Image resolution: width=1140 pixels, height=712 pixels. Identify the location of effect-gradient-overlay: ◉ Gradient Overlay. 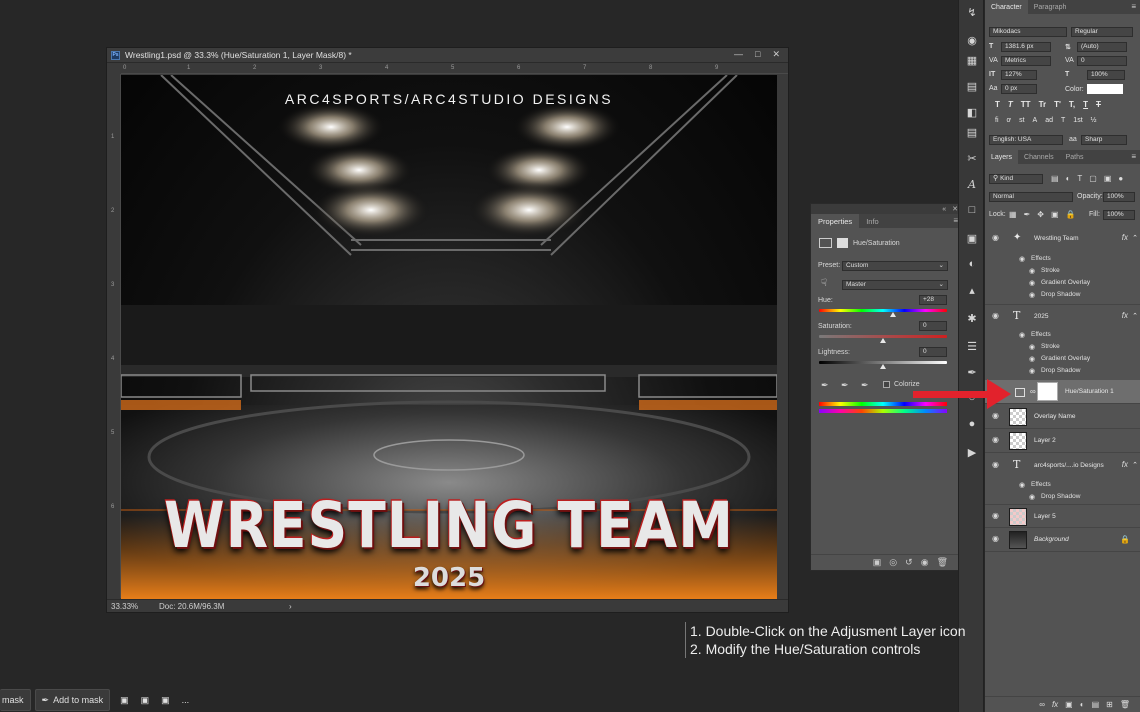
(1062, 359).